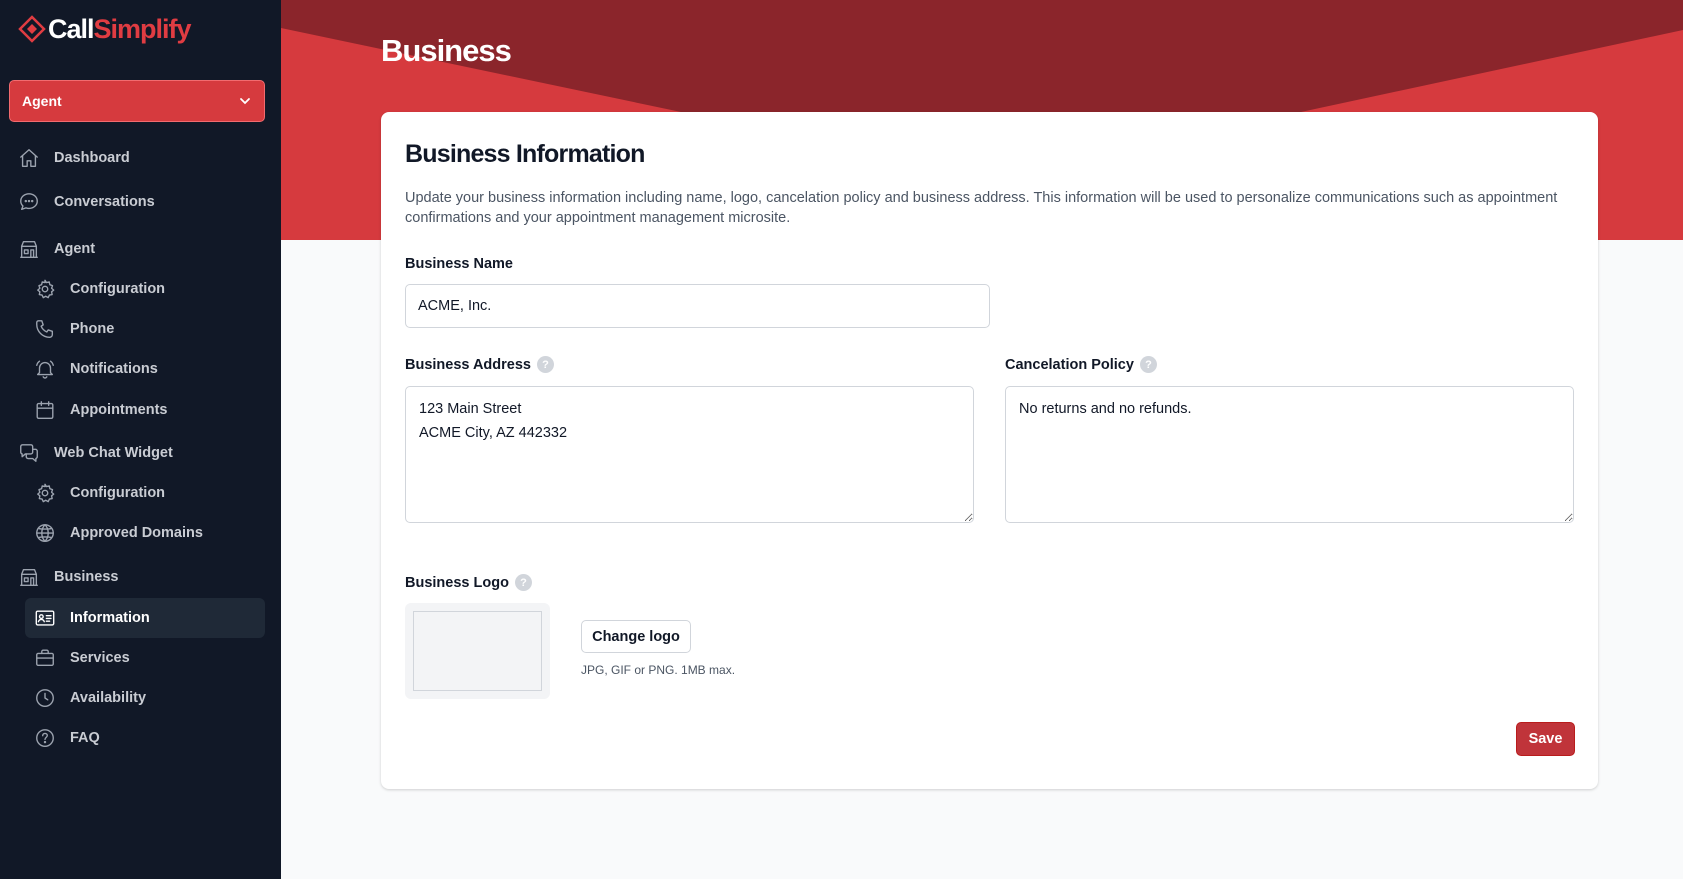 This screenshot has width=1683, height=879. I want to click on business-name-input, so click(697, 306).